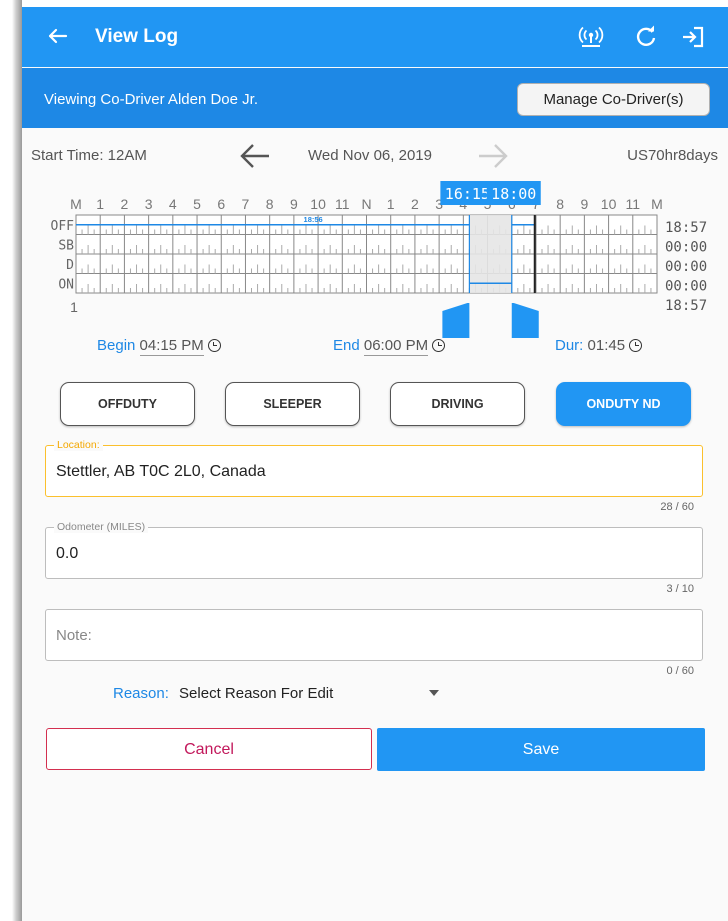 This screenshot has width=728, height=921. What do you see at coordinates (694, 37) in the screenshot?
I see `logout-icon` at bounding box center [694, 37].